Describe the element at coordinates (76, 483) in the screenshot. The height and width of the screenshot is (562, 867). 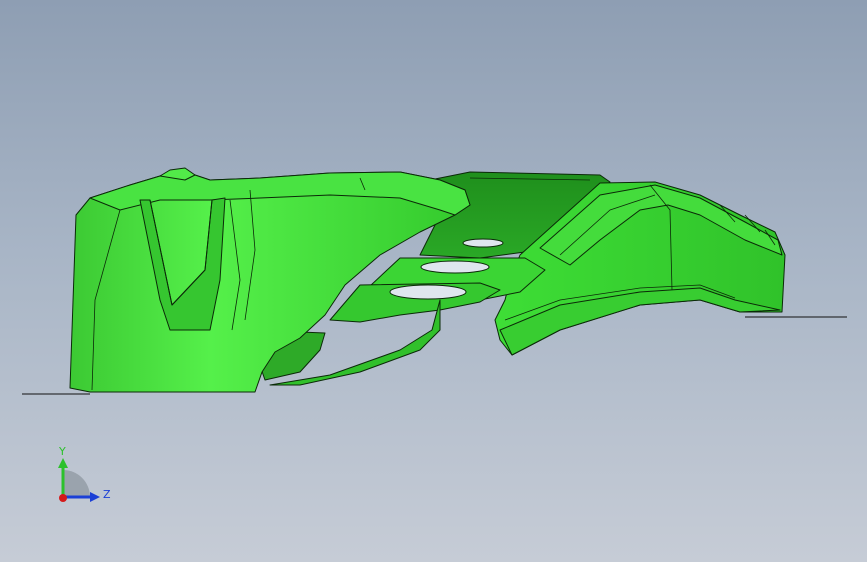
I see `triad-sector` at that location.